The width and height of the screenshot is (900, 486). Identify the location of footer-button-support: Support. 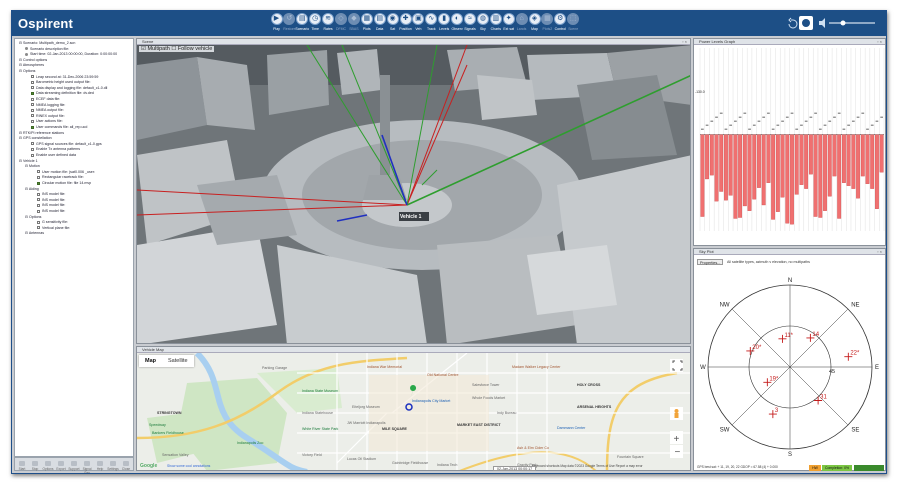
(74, 466).